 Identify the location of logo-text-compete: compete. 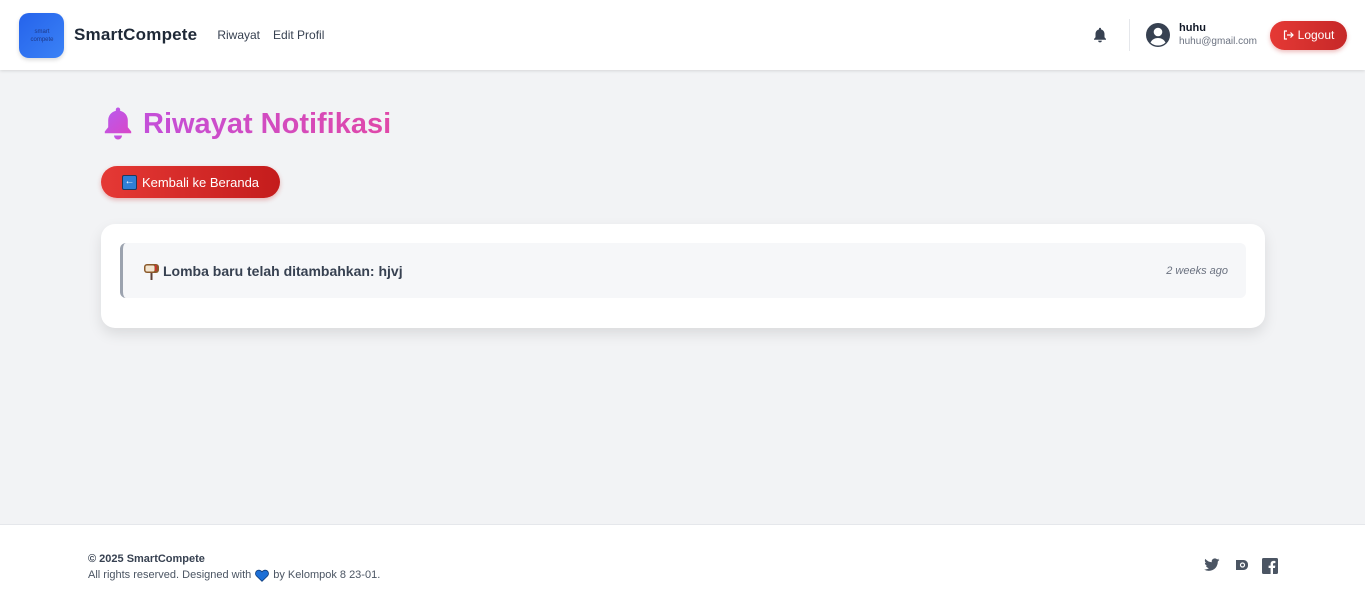
(42, 40).